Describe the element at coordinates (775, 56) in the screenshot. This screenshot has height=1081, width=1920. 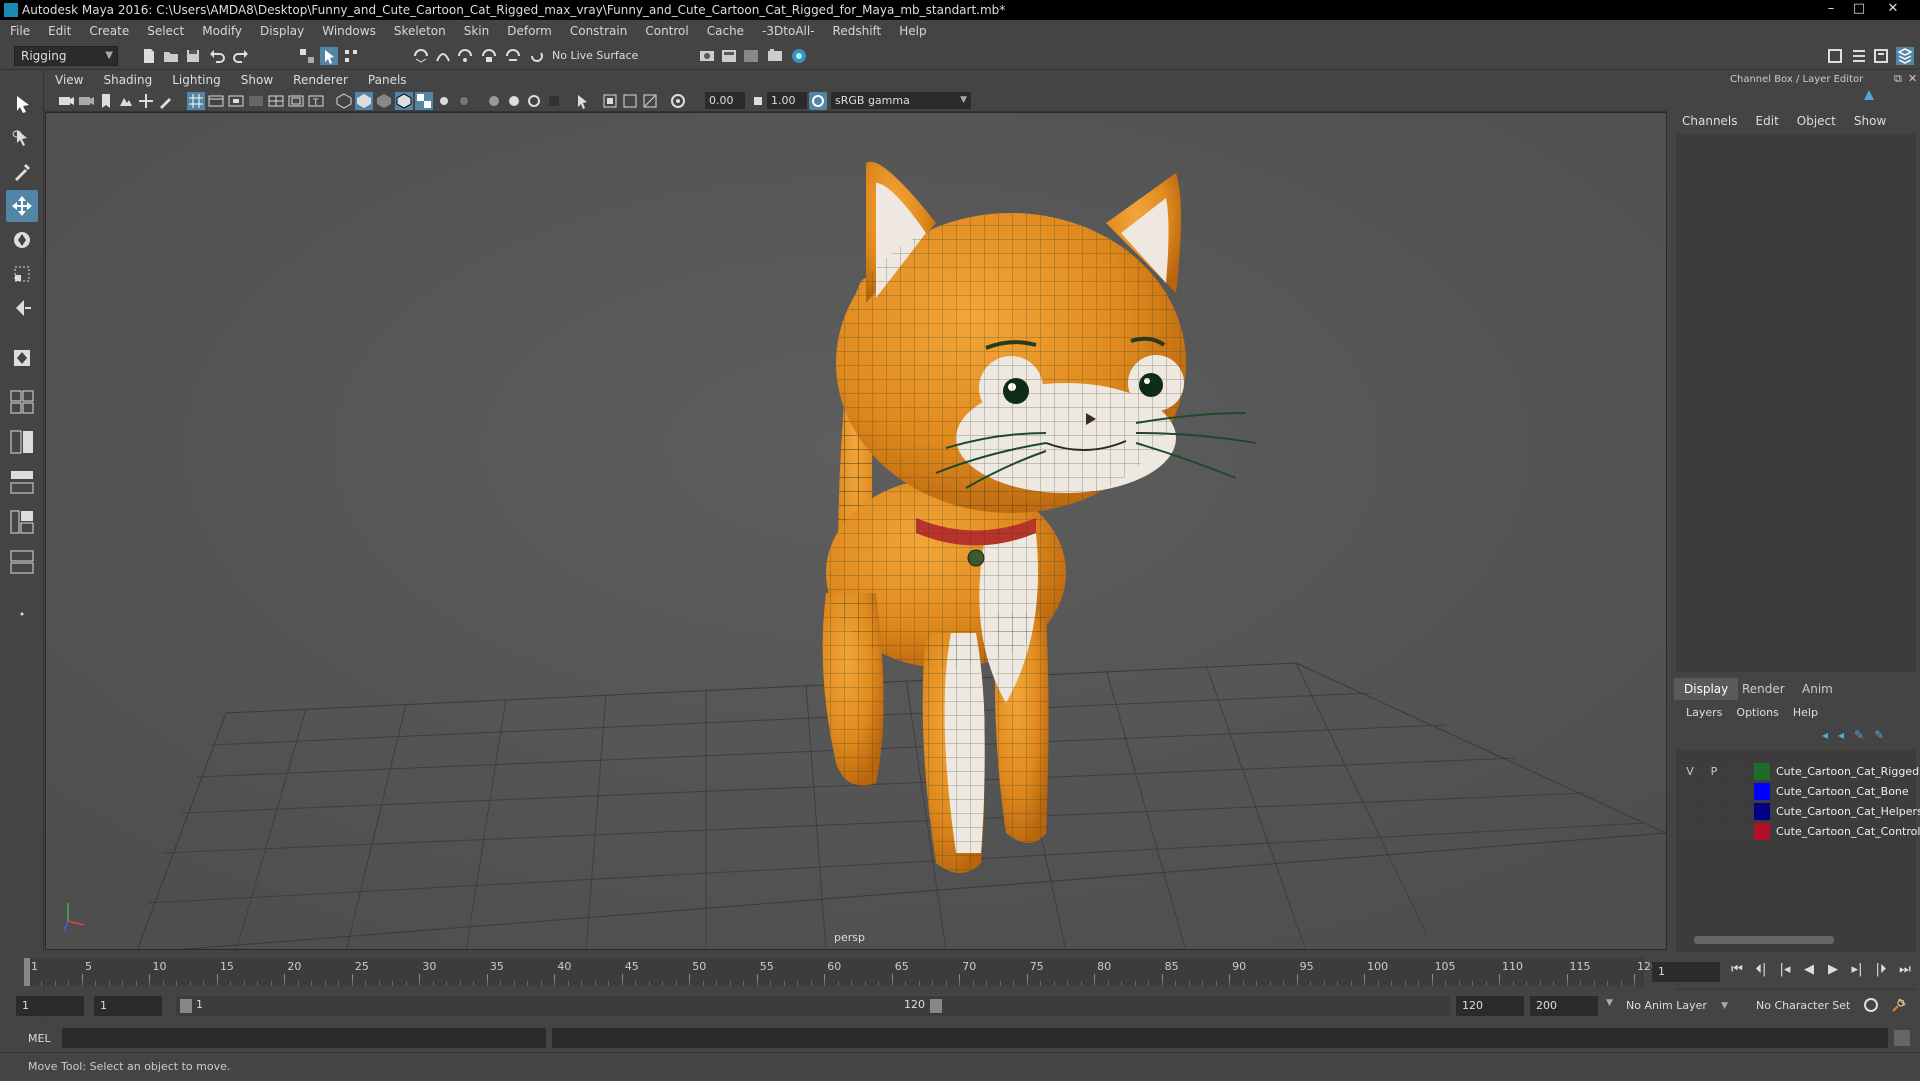
I see `render-view-icon` at that location.